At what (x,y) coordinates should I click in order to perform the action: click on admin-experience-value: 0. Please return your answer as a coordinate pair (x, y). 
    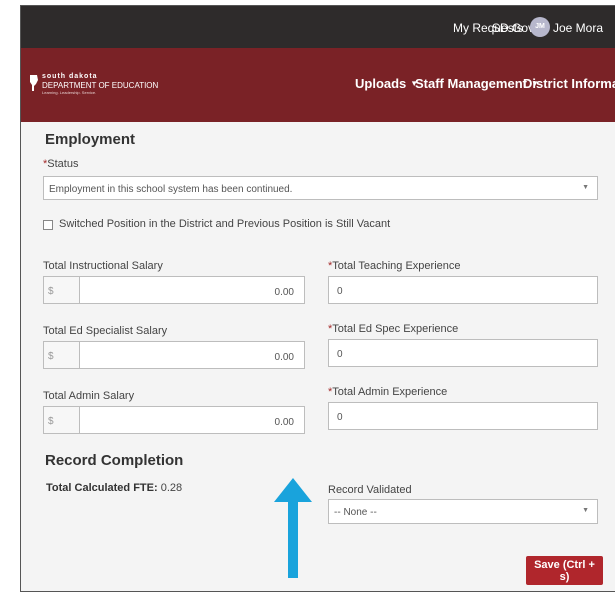
    Looking at the image, I should click on (340, 417).